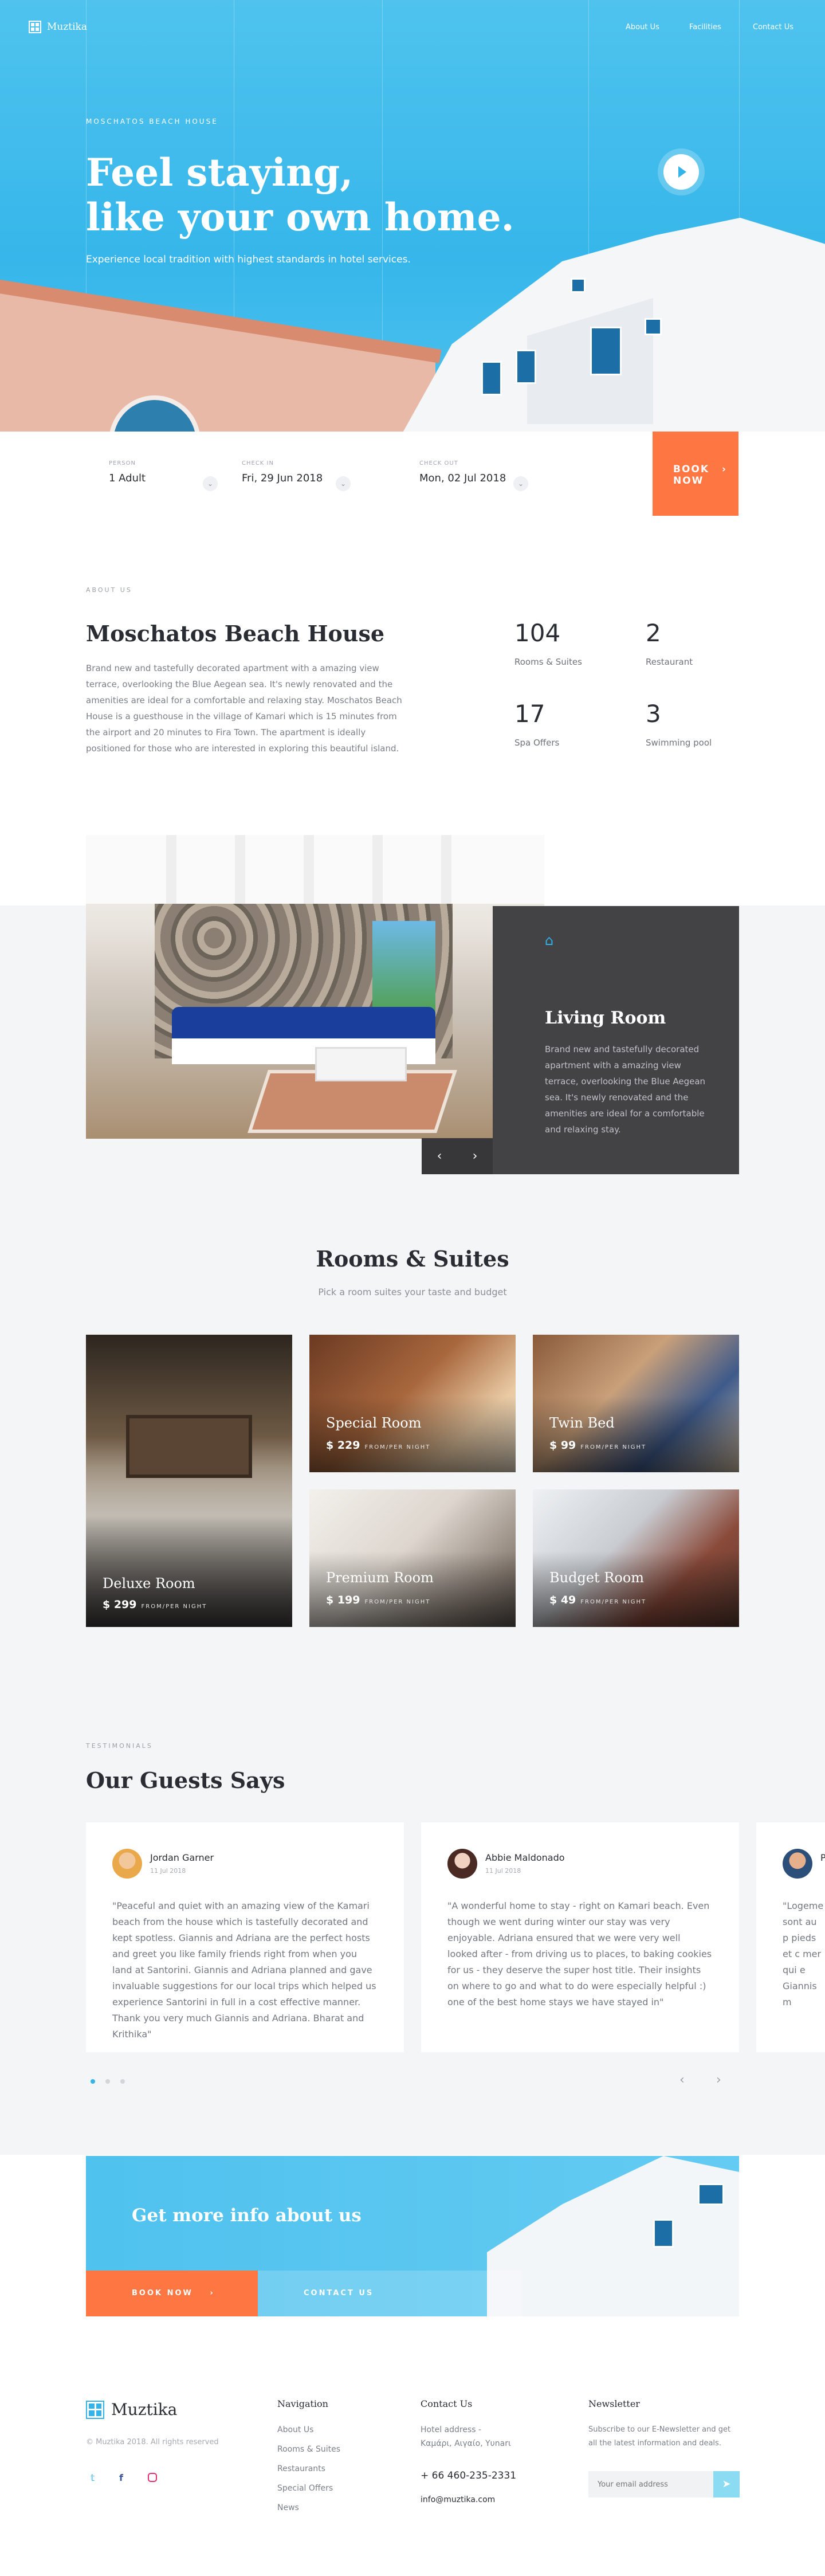 Image resolution: width=825 pixels, height=2576 pixels. I want to click on book-now-line1: BOOK, so click(691, 469).